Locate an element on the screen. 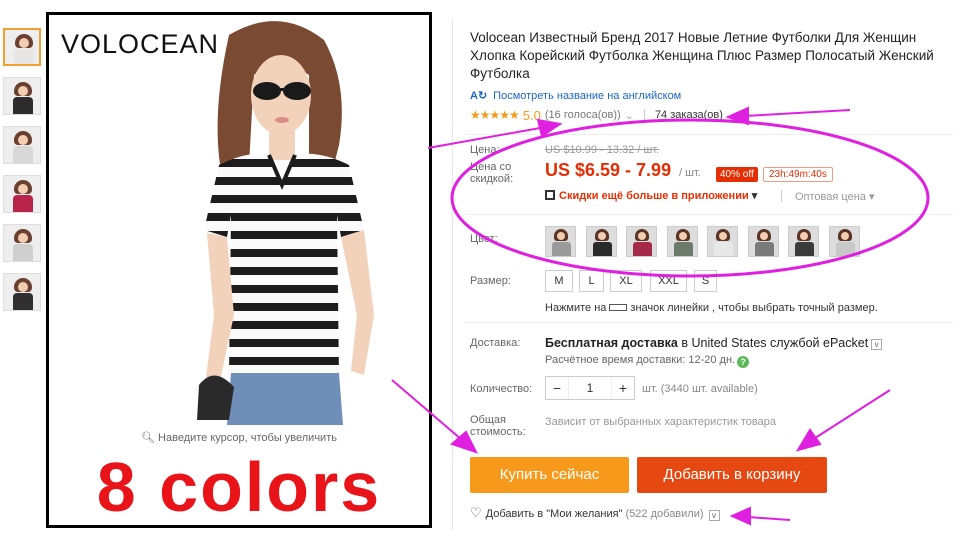 This screenshot has width=960, height=542. delivery-estimate: Расчётное время доставки: 12-20 дн.? is located at coordinates (647, 361).